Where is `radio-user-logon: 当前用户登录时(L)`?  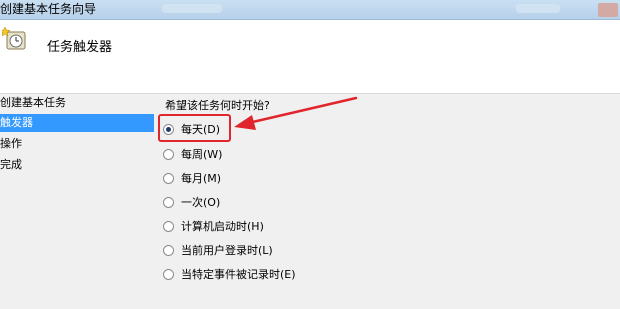 radio-user-logon: 当前用户登录时(L) is located at coordinates (218, 250).